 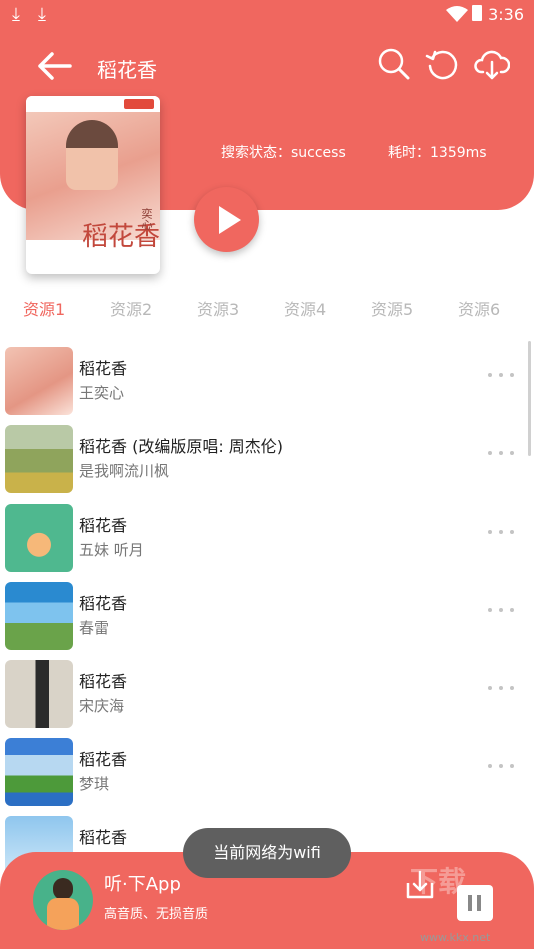 I want to click on tab-source-2: 资源2, so click(x=131, y=308).